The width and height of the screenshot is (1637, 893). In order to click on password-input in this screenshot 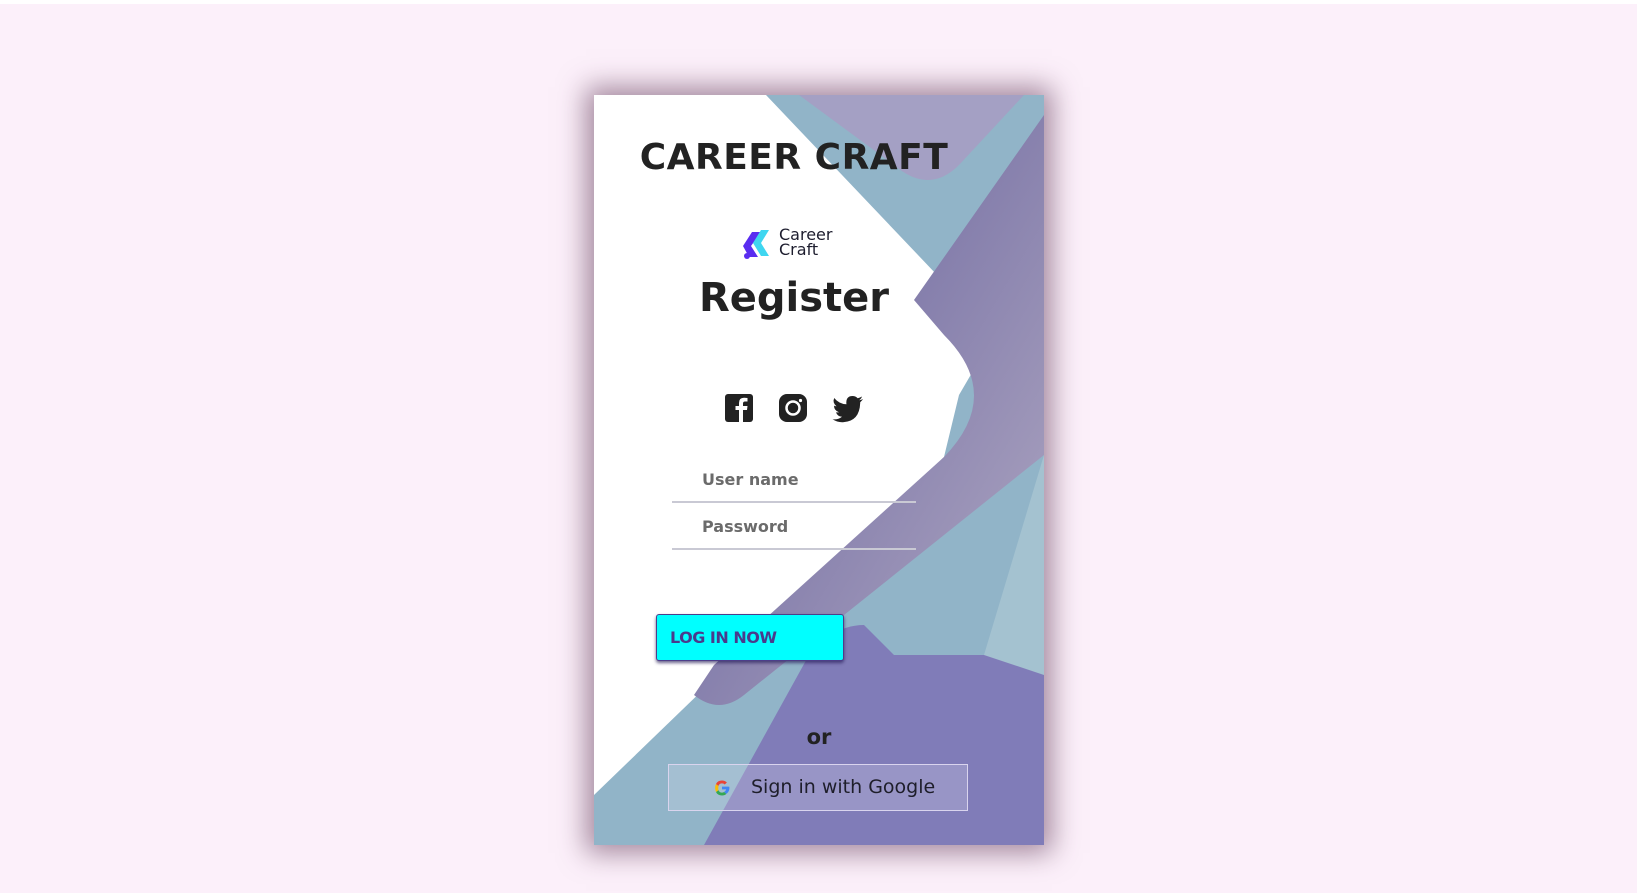, I will do `click(794, 526)`.